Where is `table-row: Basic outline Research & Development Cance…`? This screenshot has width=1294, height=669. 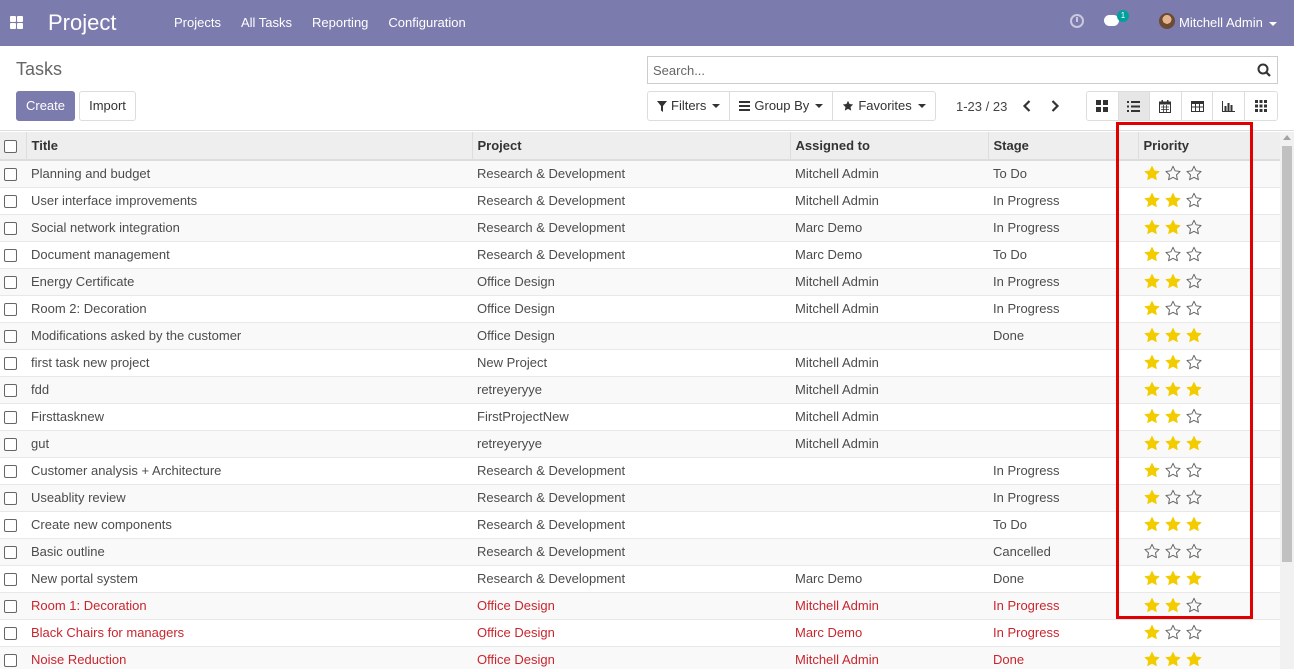 table-row: Basic outline Research & Development Cance… is located at coordinates (640, 551).